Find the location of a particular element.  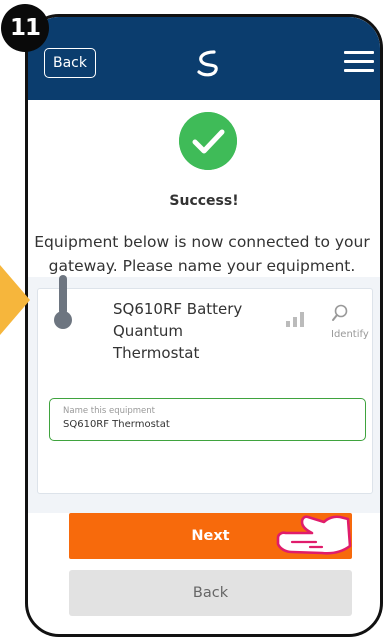

device-name: SQ610RF Battery Quantum Thermostat is located at coordinates (178, 331).